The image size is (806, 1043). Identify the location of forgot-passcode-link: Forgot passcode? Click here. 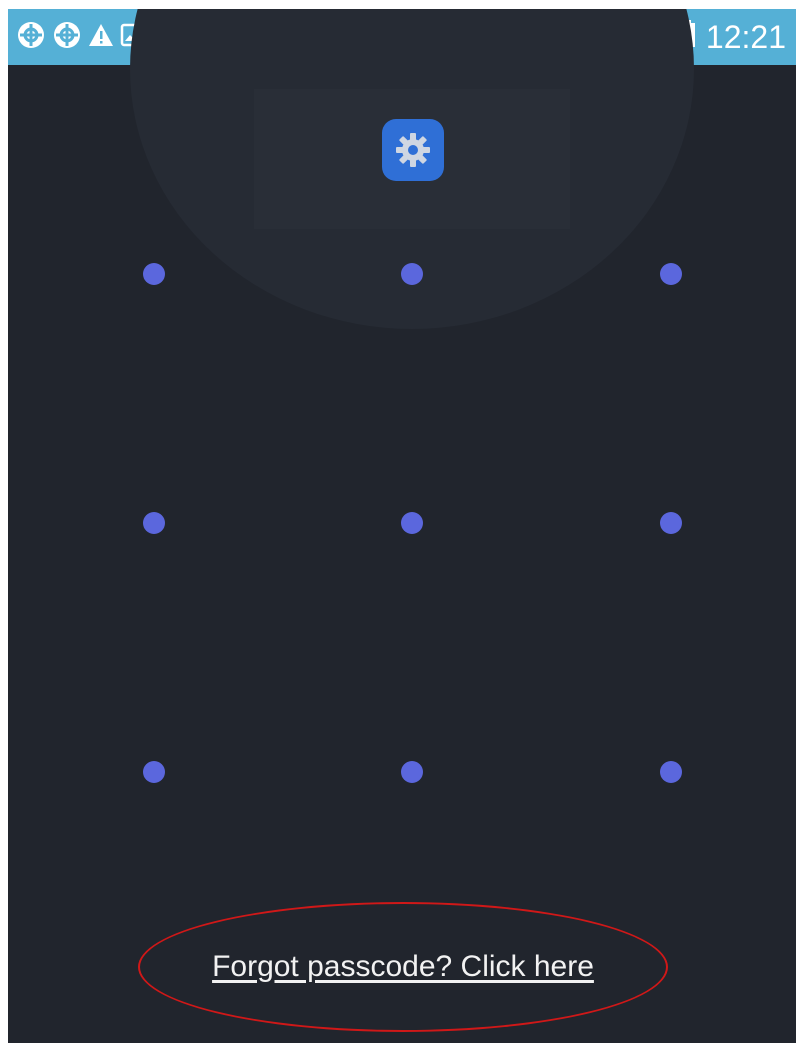
(403, 967).